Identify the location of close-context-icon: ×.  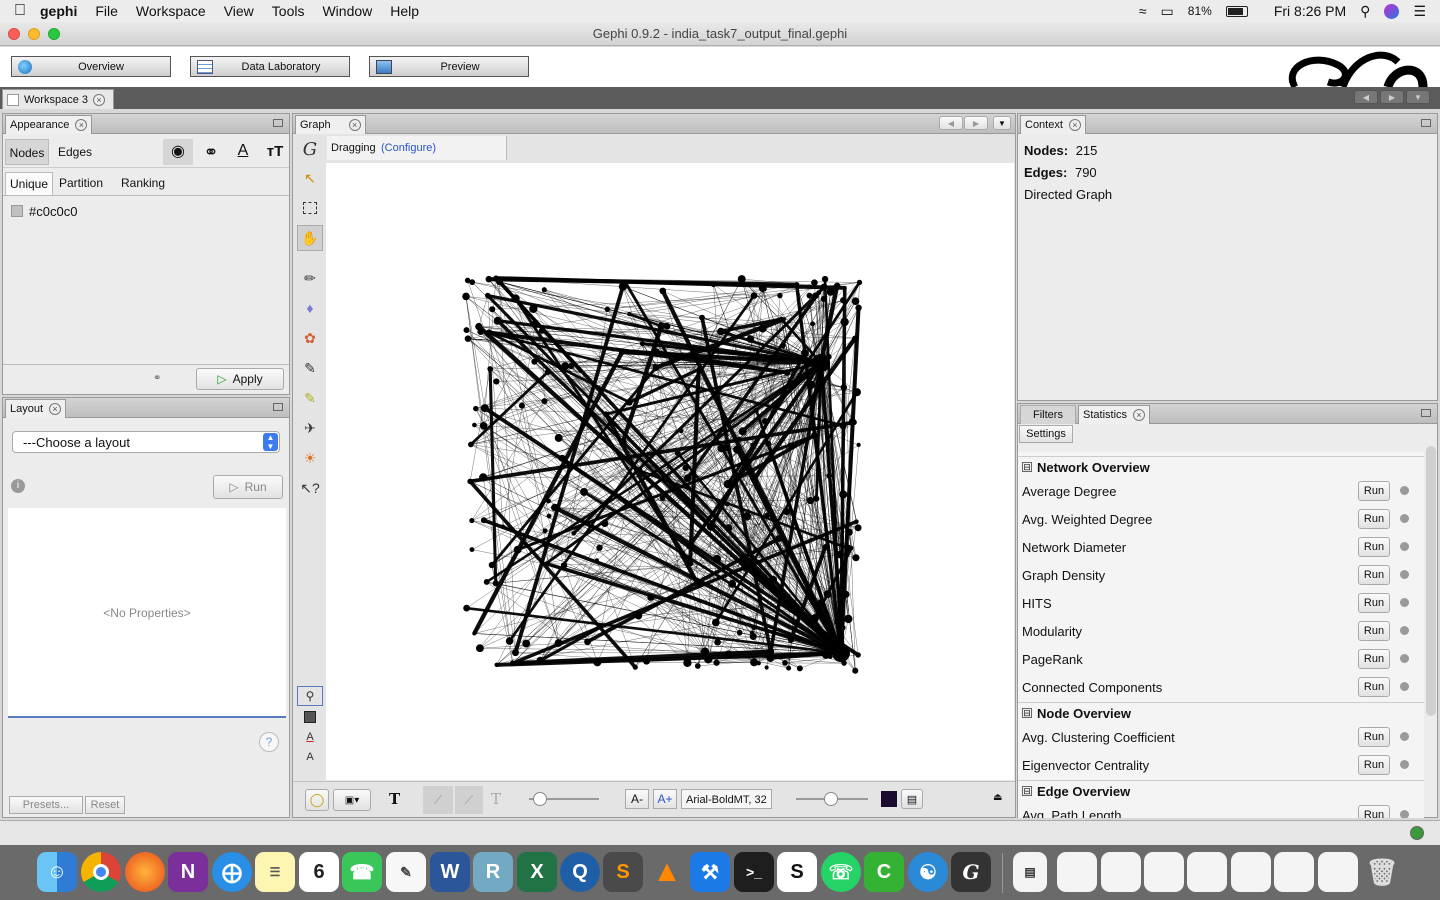
(1074, 125).